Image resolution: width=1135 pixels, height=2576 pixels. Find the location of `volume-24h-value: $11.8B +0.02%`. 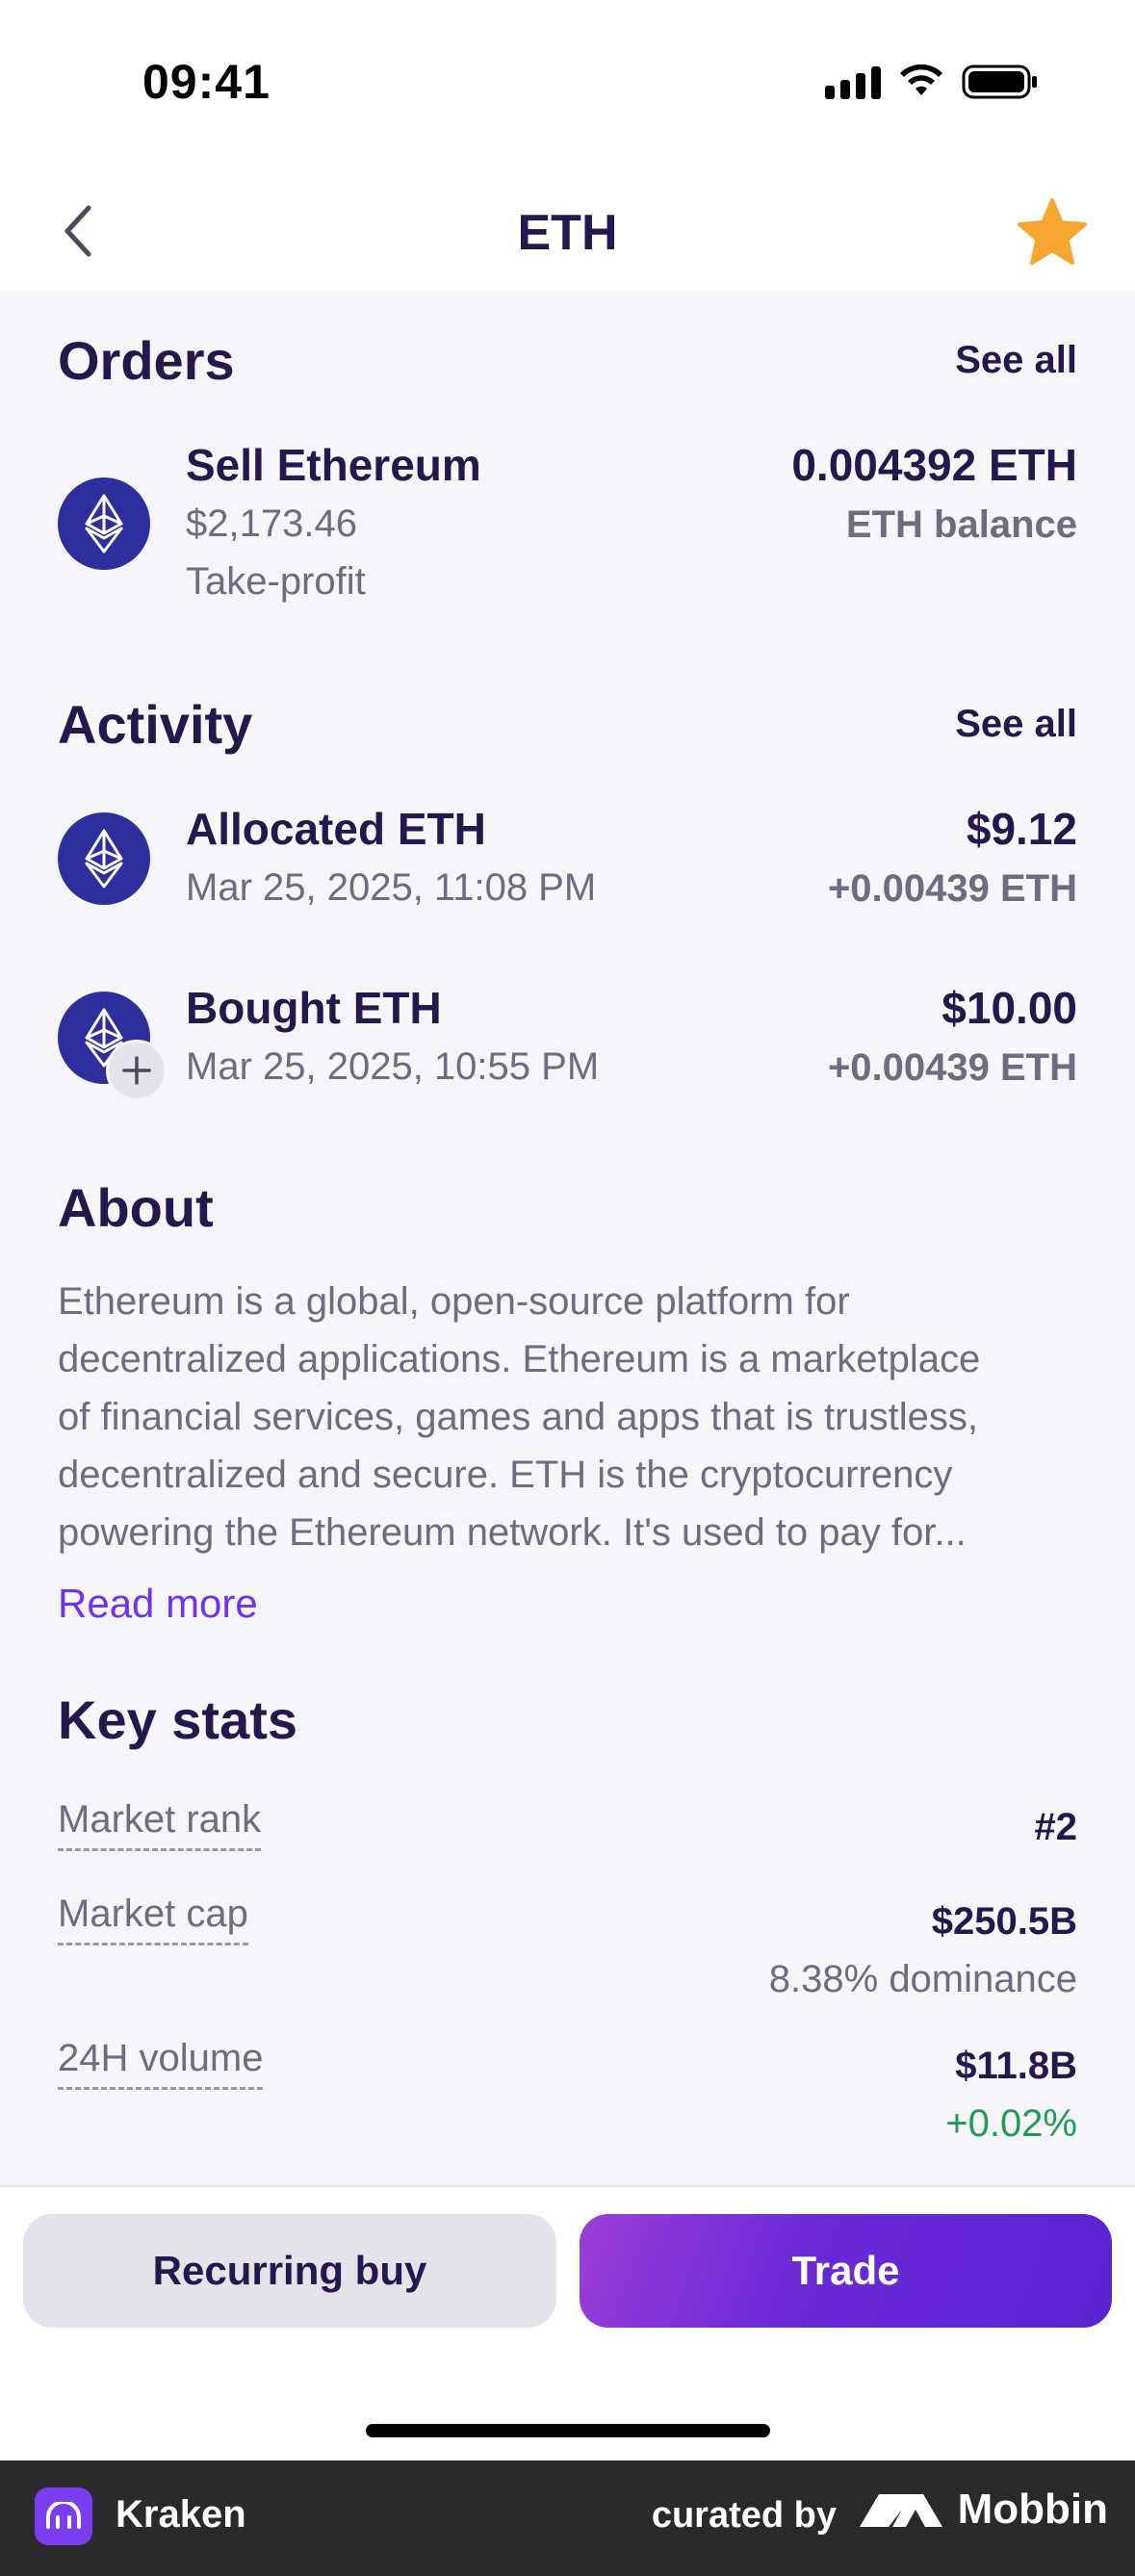

volume-24h-value: $11.8B +0.02% is located at coordinates (1011, 2094).